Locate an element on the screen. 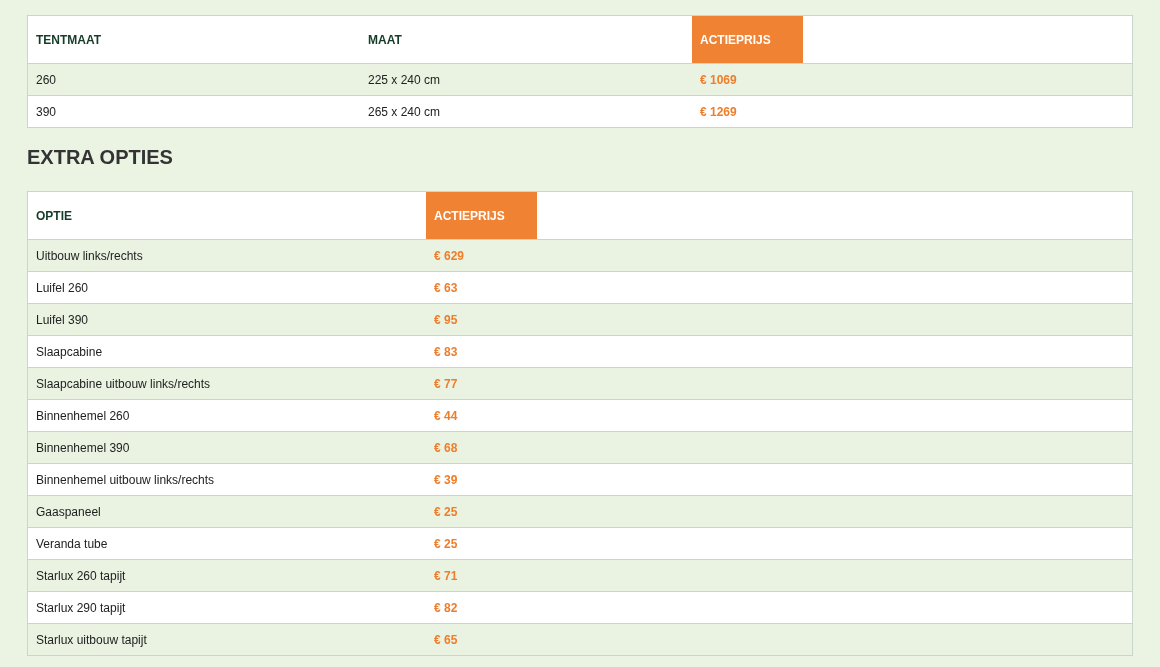  column-header: OPTIE is located at coordinates (54, 216).